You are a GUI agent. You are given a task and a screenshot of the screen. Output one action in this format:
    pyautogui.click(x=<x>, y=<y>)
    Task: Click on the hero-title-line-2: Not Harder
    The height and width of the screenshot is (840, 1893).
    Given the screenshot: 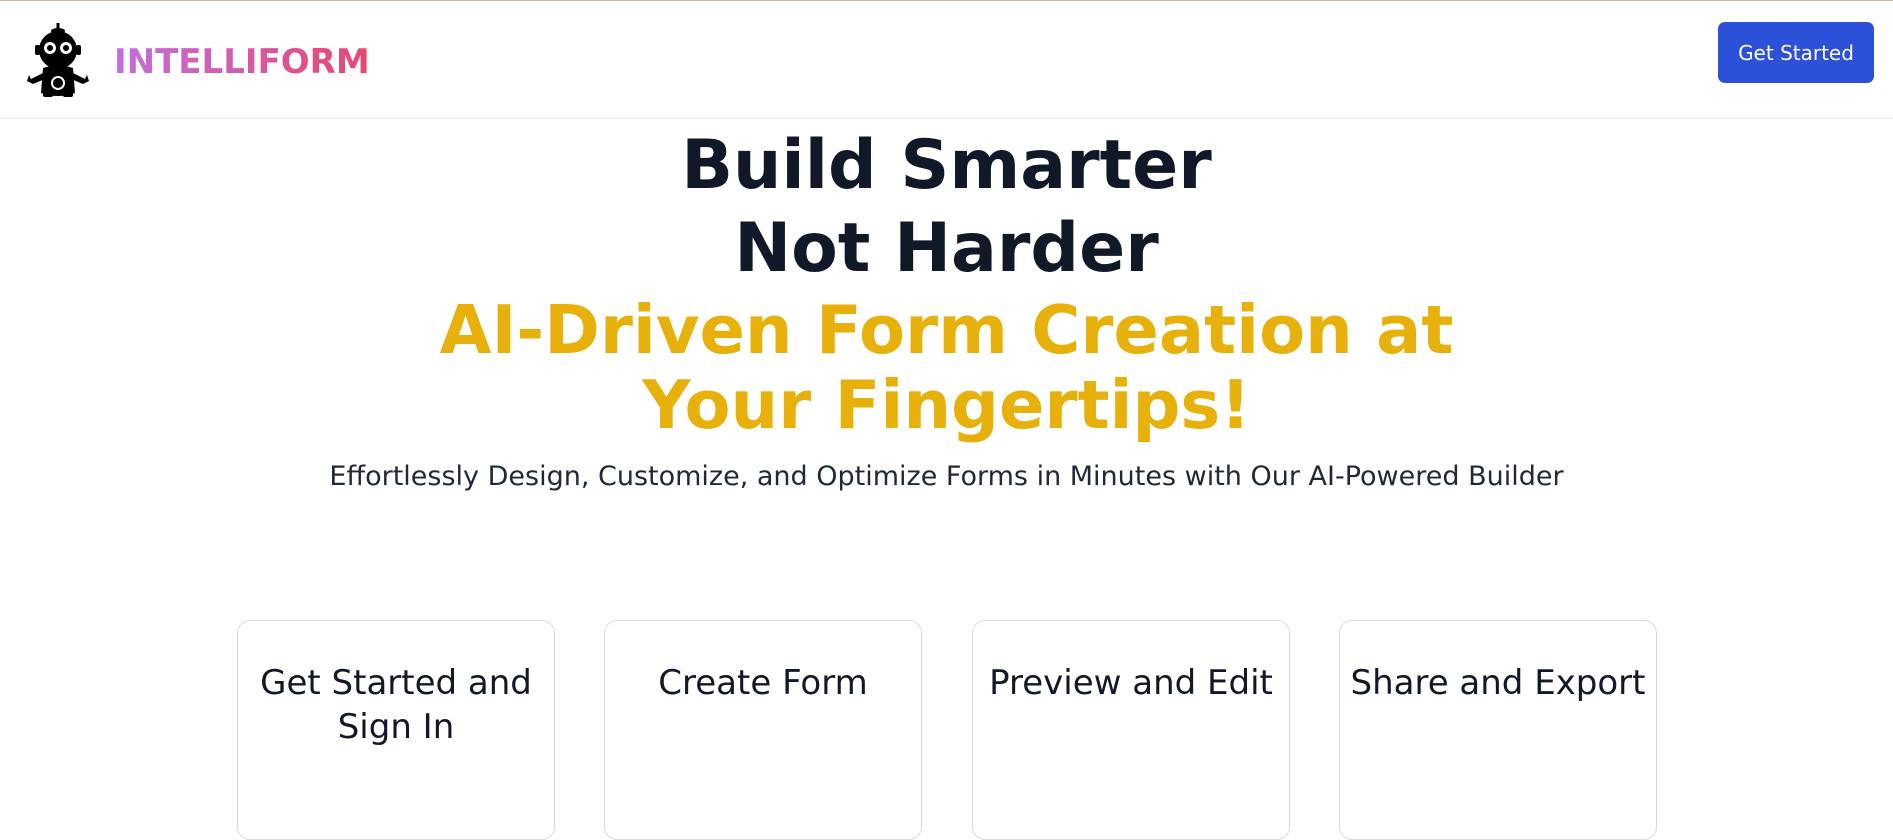 What is the action you would take?
    pyautogui.click(x=946, y=248)
    